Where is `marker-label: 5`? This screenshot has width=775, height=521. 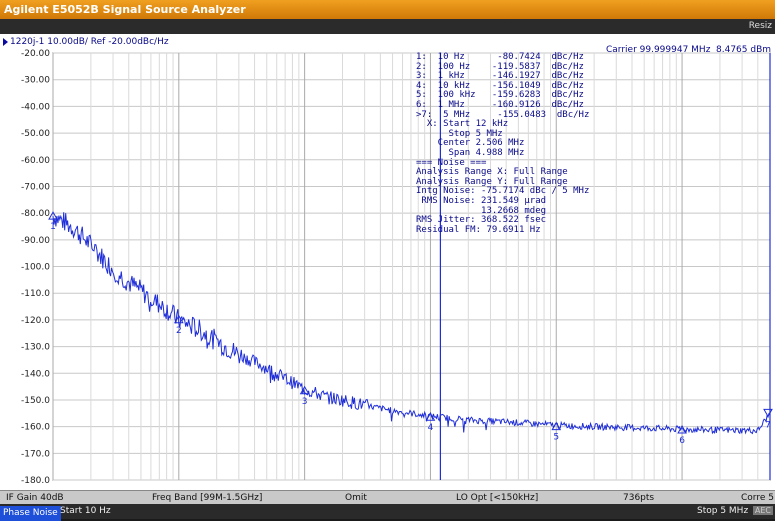
marker-label: 5 is located at coordinates (556, 438).